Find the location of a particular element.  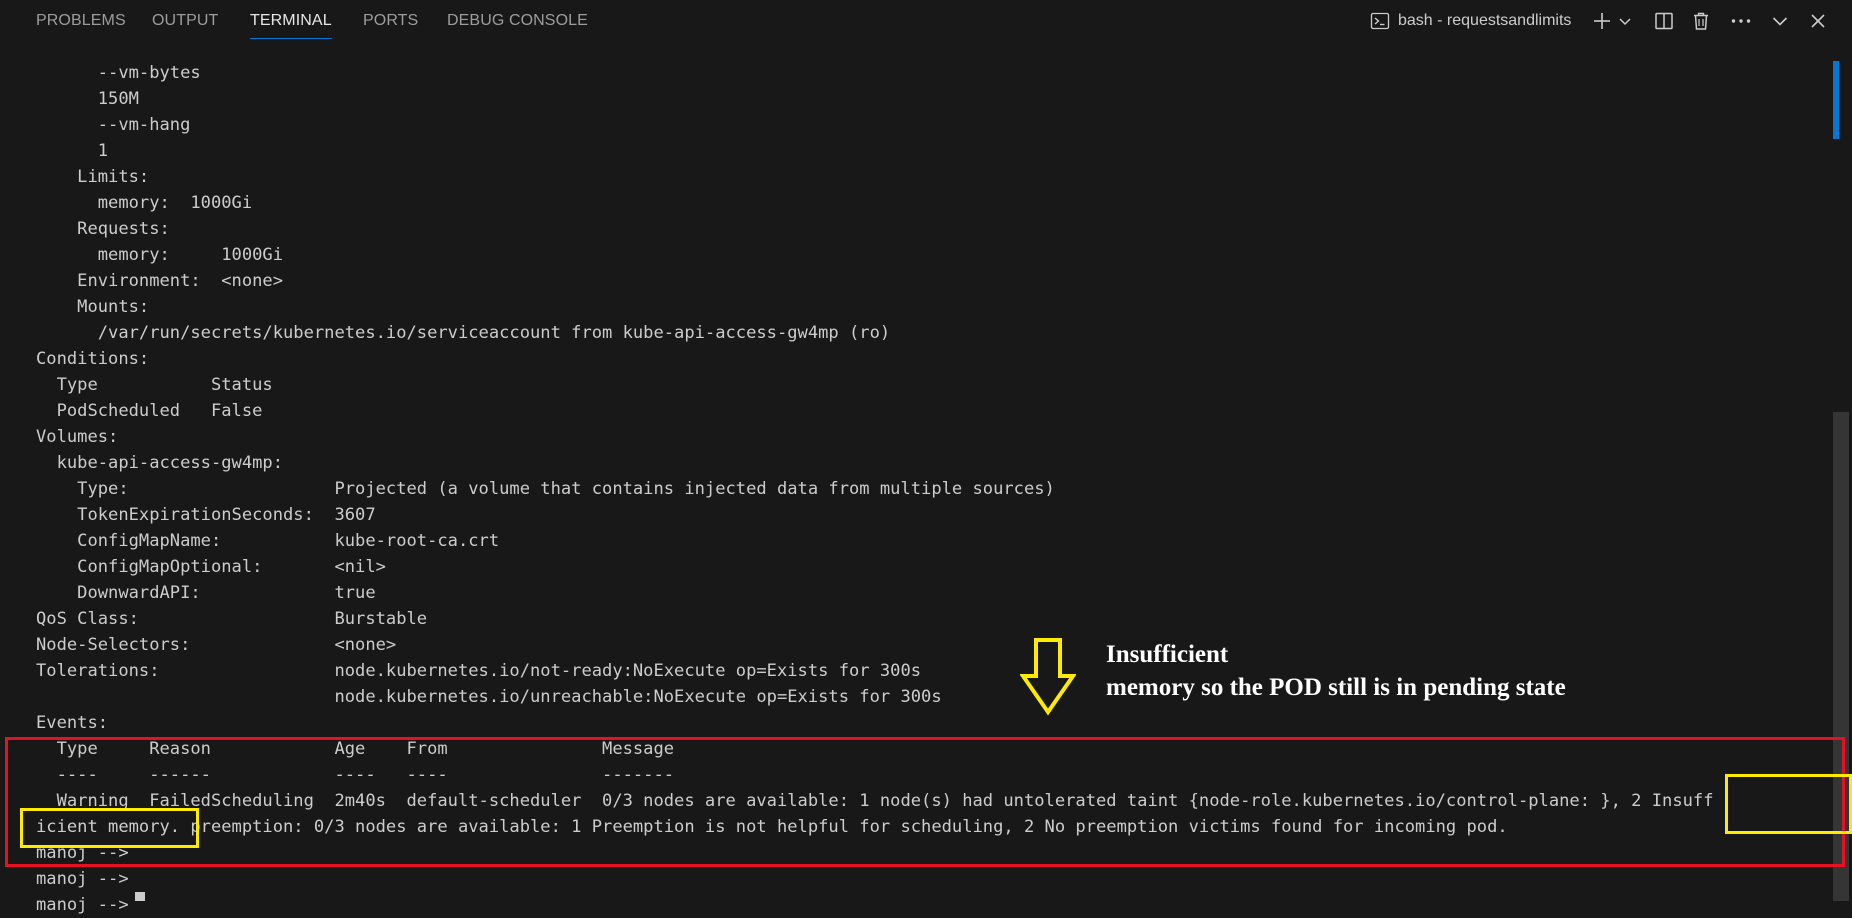

new-terminal-button is located at coordinates (1602, 21).